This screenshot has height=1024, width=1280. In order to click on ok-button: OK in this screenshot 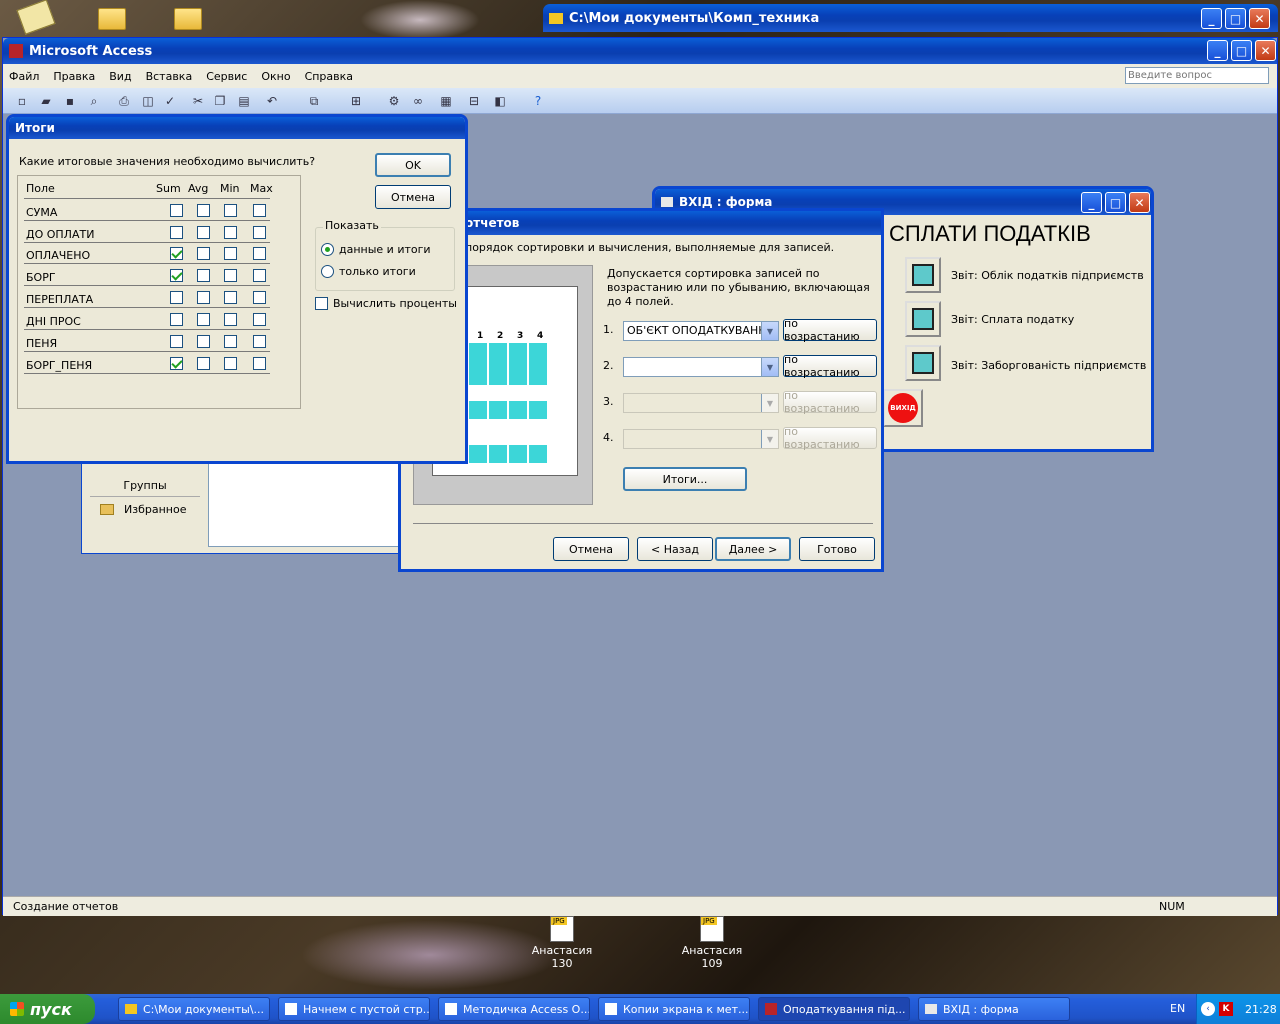, I will do `click(413, 165)`.